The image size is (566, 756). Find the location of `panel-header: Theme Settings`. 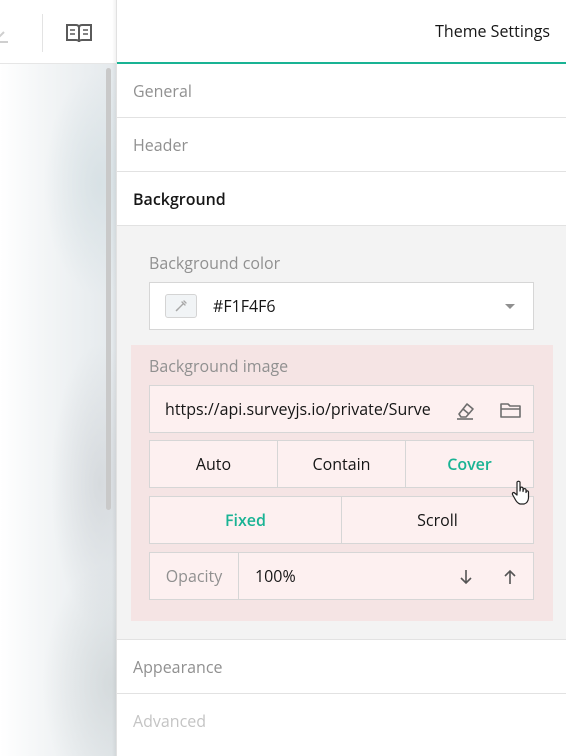

panel-header: Theme Settings is located at coordinates (341, 32).